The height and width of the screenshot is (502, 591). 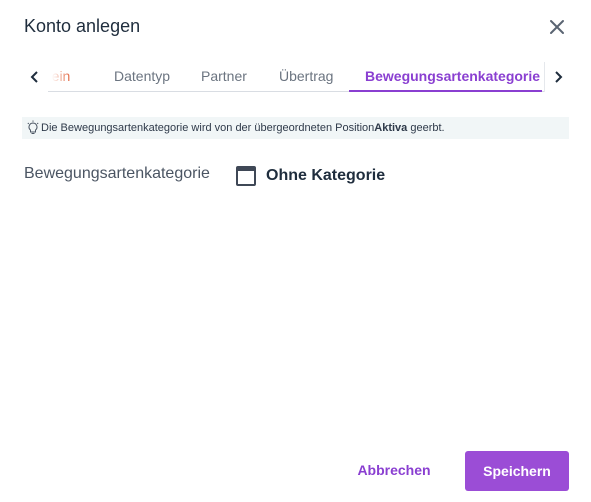 I want to click on close-icon, so click(x=557, y=27).